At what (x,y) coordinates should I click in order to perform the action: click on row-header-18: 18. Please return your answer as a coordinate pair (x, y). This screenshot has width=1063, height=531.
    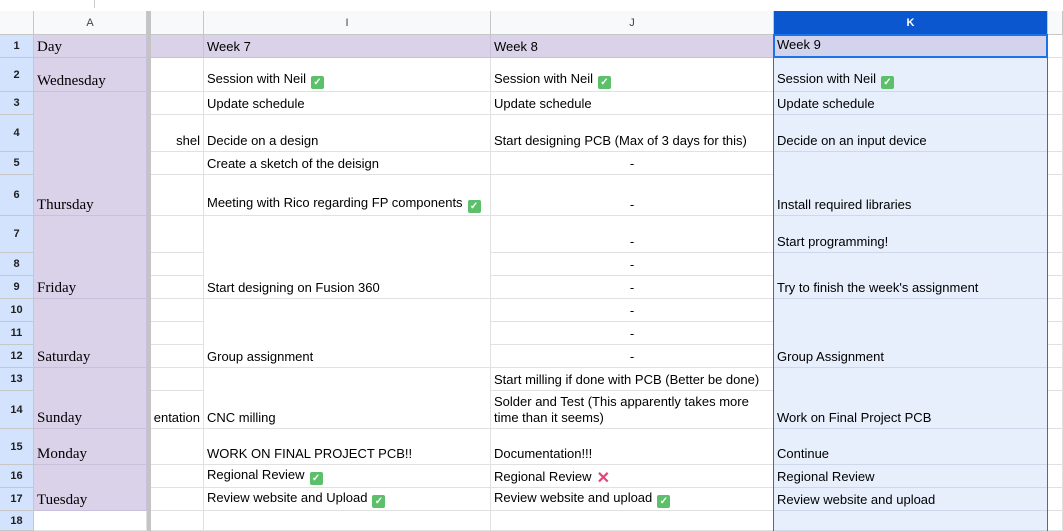
    Looking at the image, I should click on (17, 521).